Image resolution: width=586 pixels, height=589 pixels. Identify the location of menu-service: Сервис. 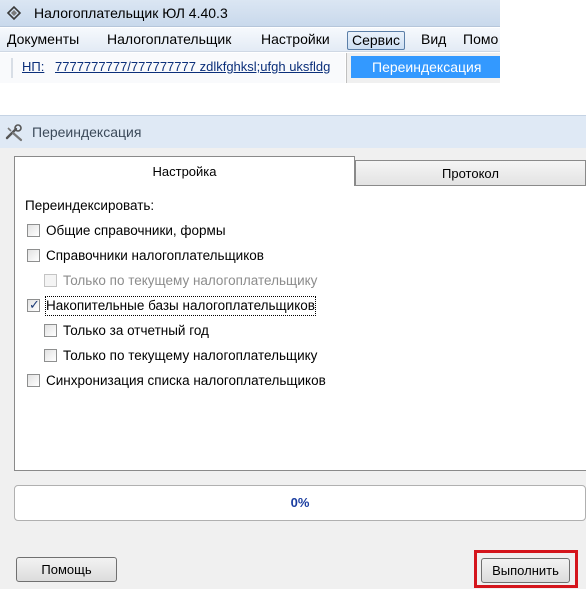
(376, 40).